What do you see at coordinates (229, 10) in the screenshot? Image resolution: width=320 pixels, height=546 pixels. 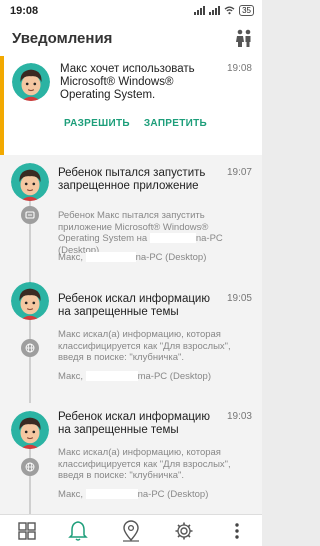 I see `wifi-icon` at bounding box center [229, 10].